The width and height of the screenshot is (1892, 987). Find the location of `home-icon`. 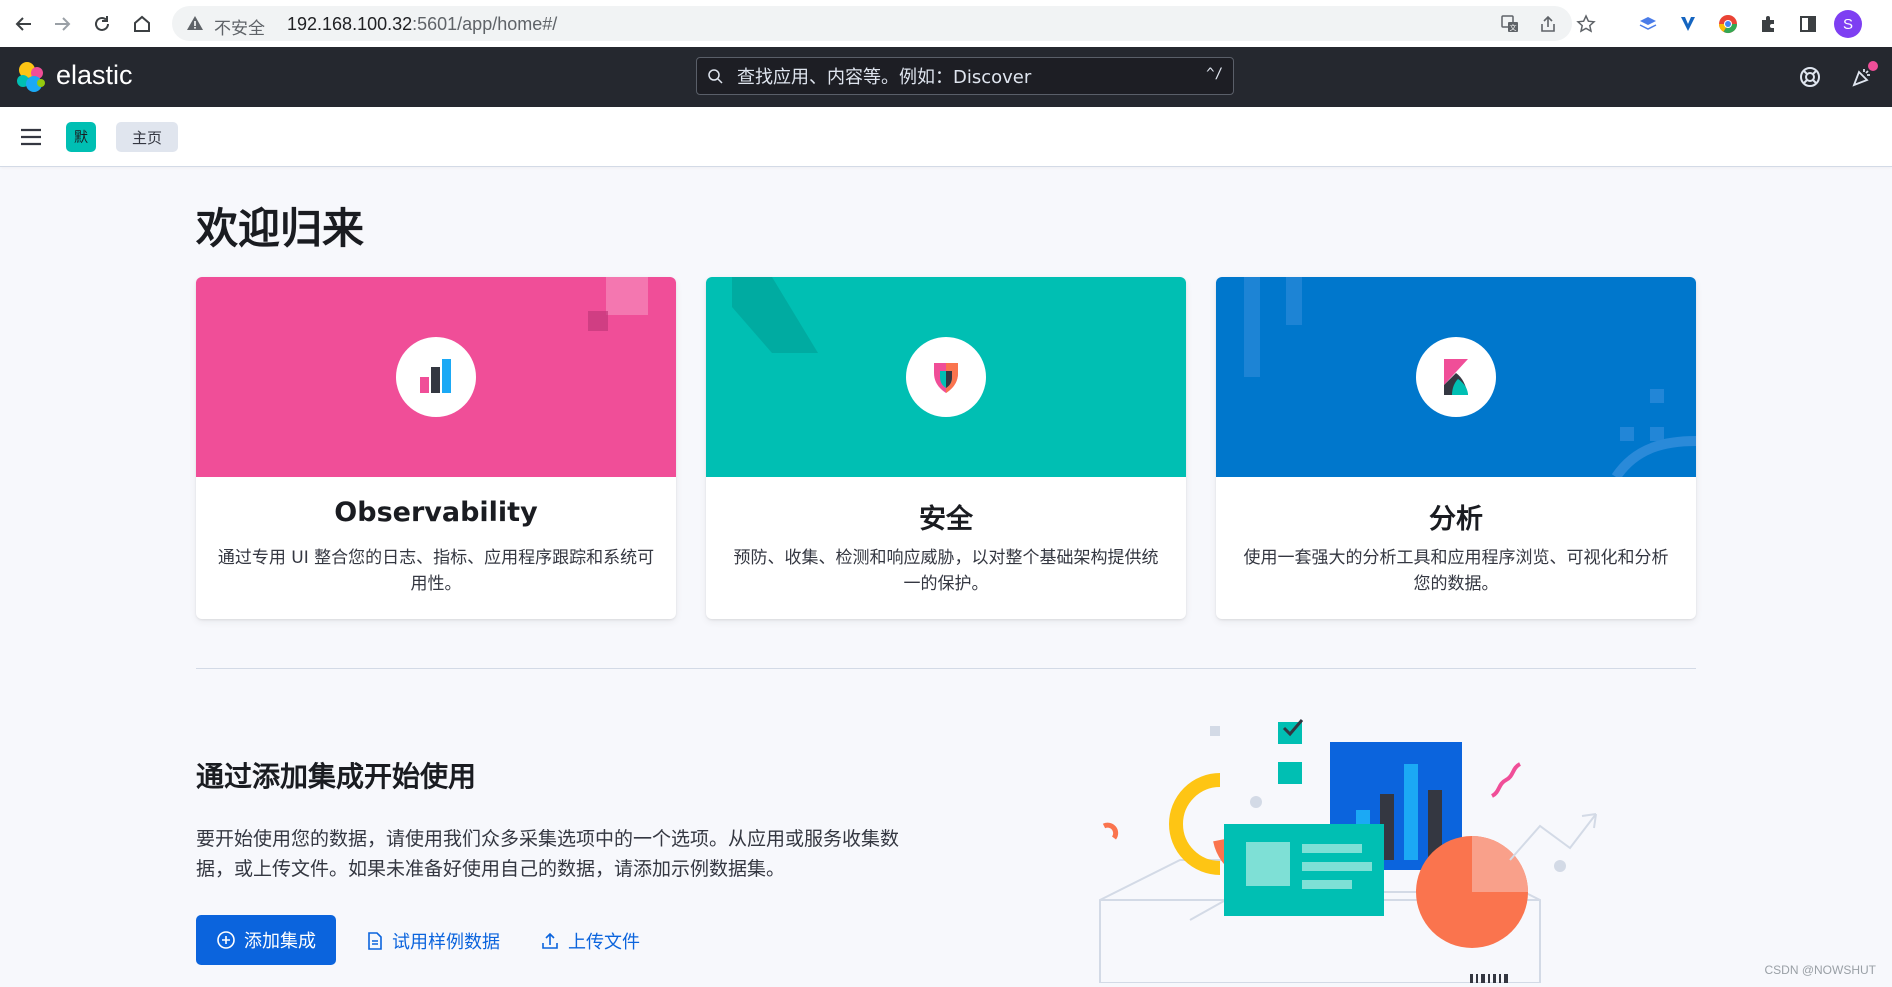

home-icon is located at coordinates (142, 23).